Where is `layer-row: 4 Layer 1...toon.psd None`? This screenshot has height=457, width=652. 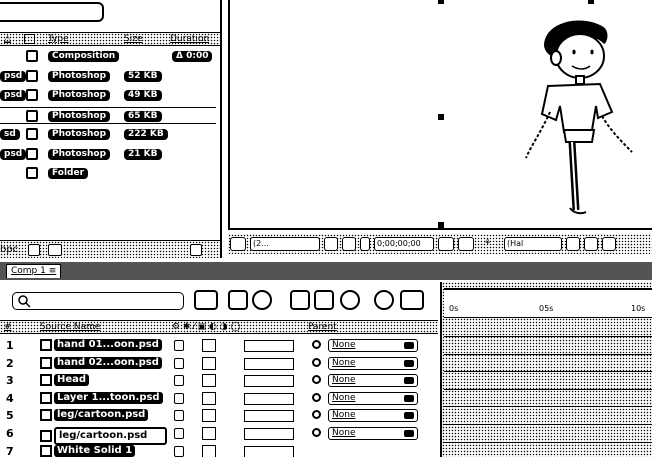
layer-row: 4 Layer 1...toon.psd None is located at coordinates (219, 398).